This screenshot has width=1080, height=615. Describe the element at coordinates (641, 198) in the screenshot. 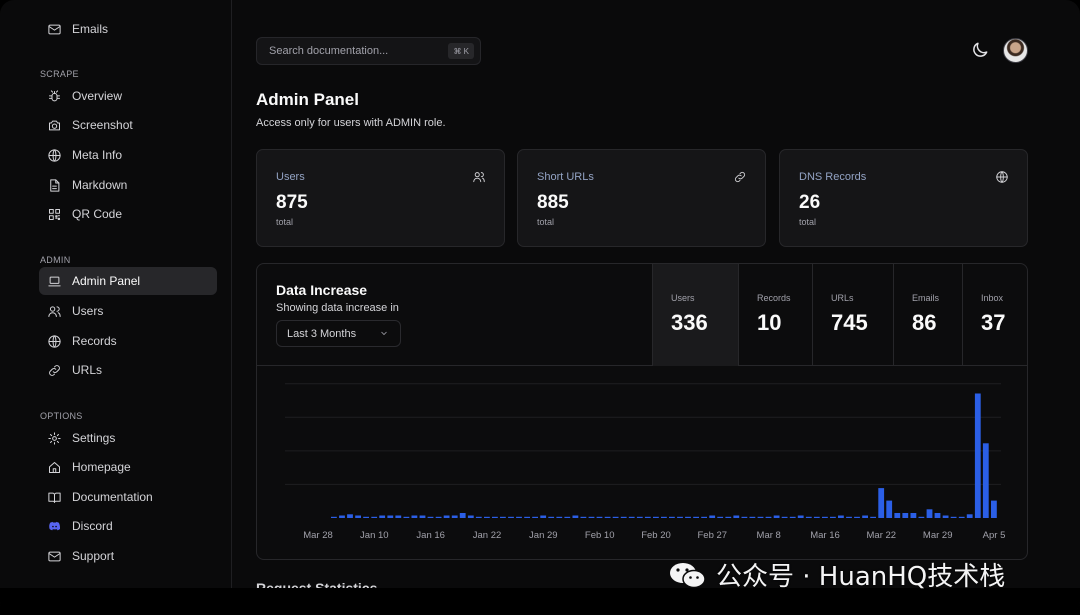

I see `stat-card-short-urls: Short URLs 885 total` at that location.